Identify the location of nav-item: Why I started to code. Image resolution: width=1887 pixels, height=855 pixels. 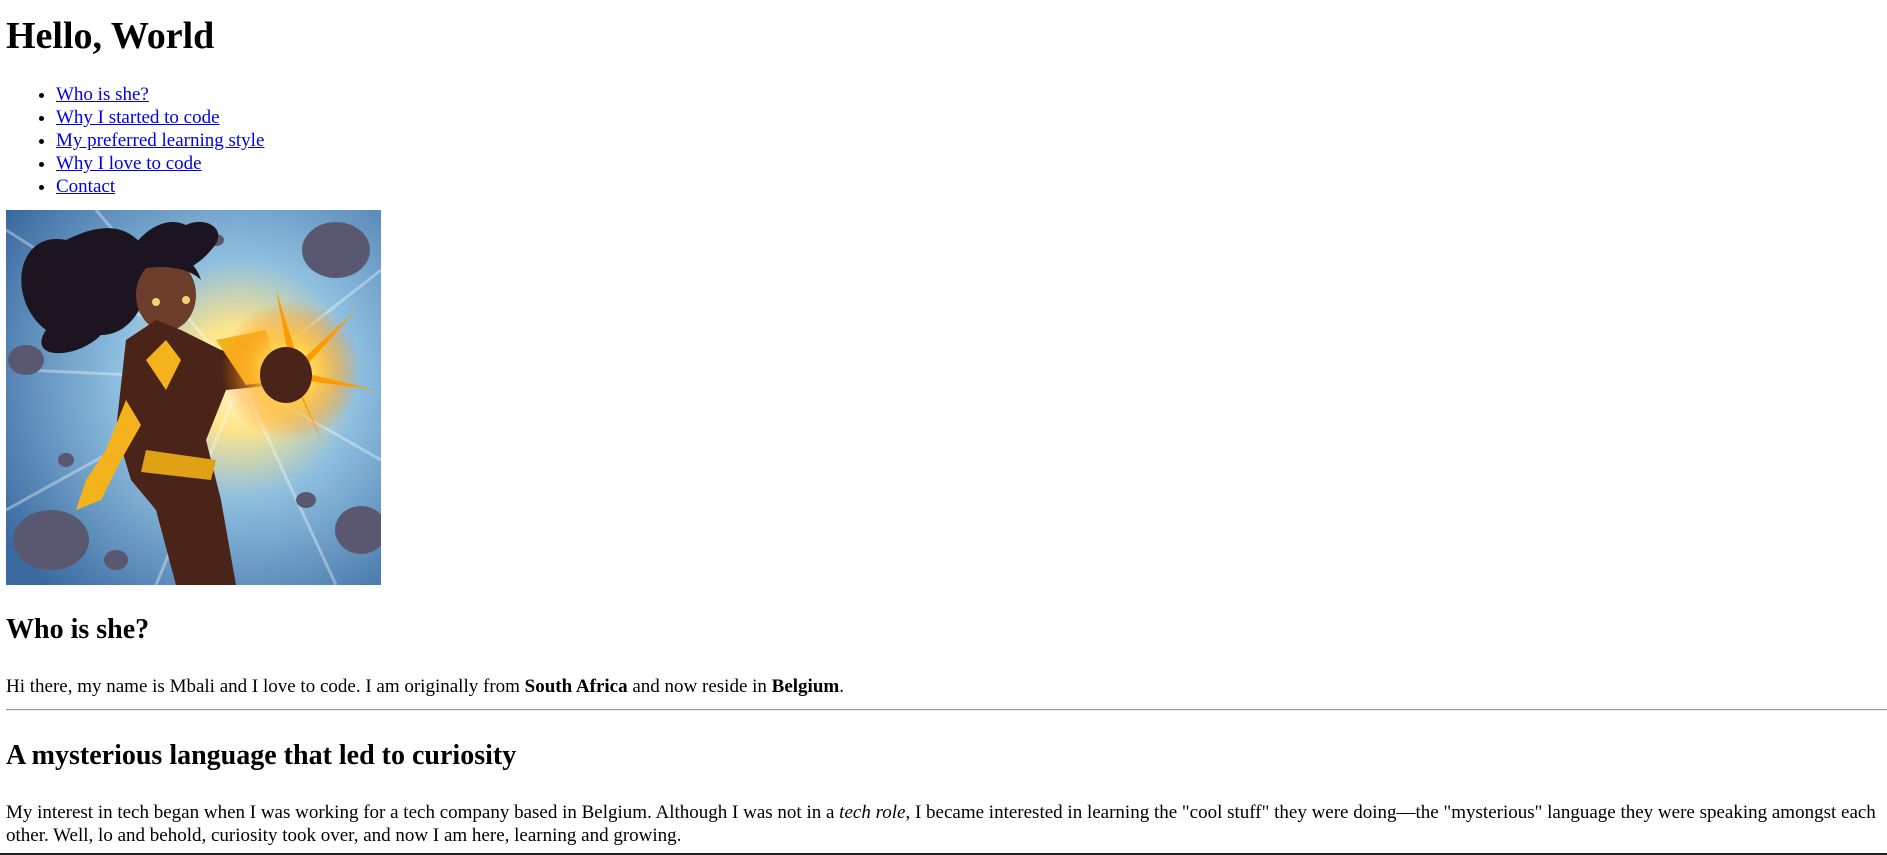
(968, 117).